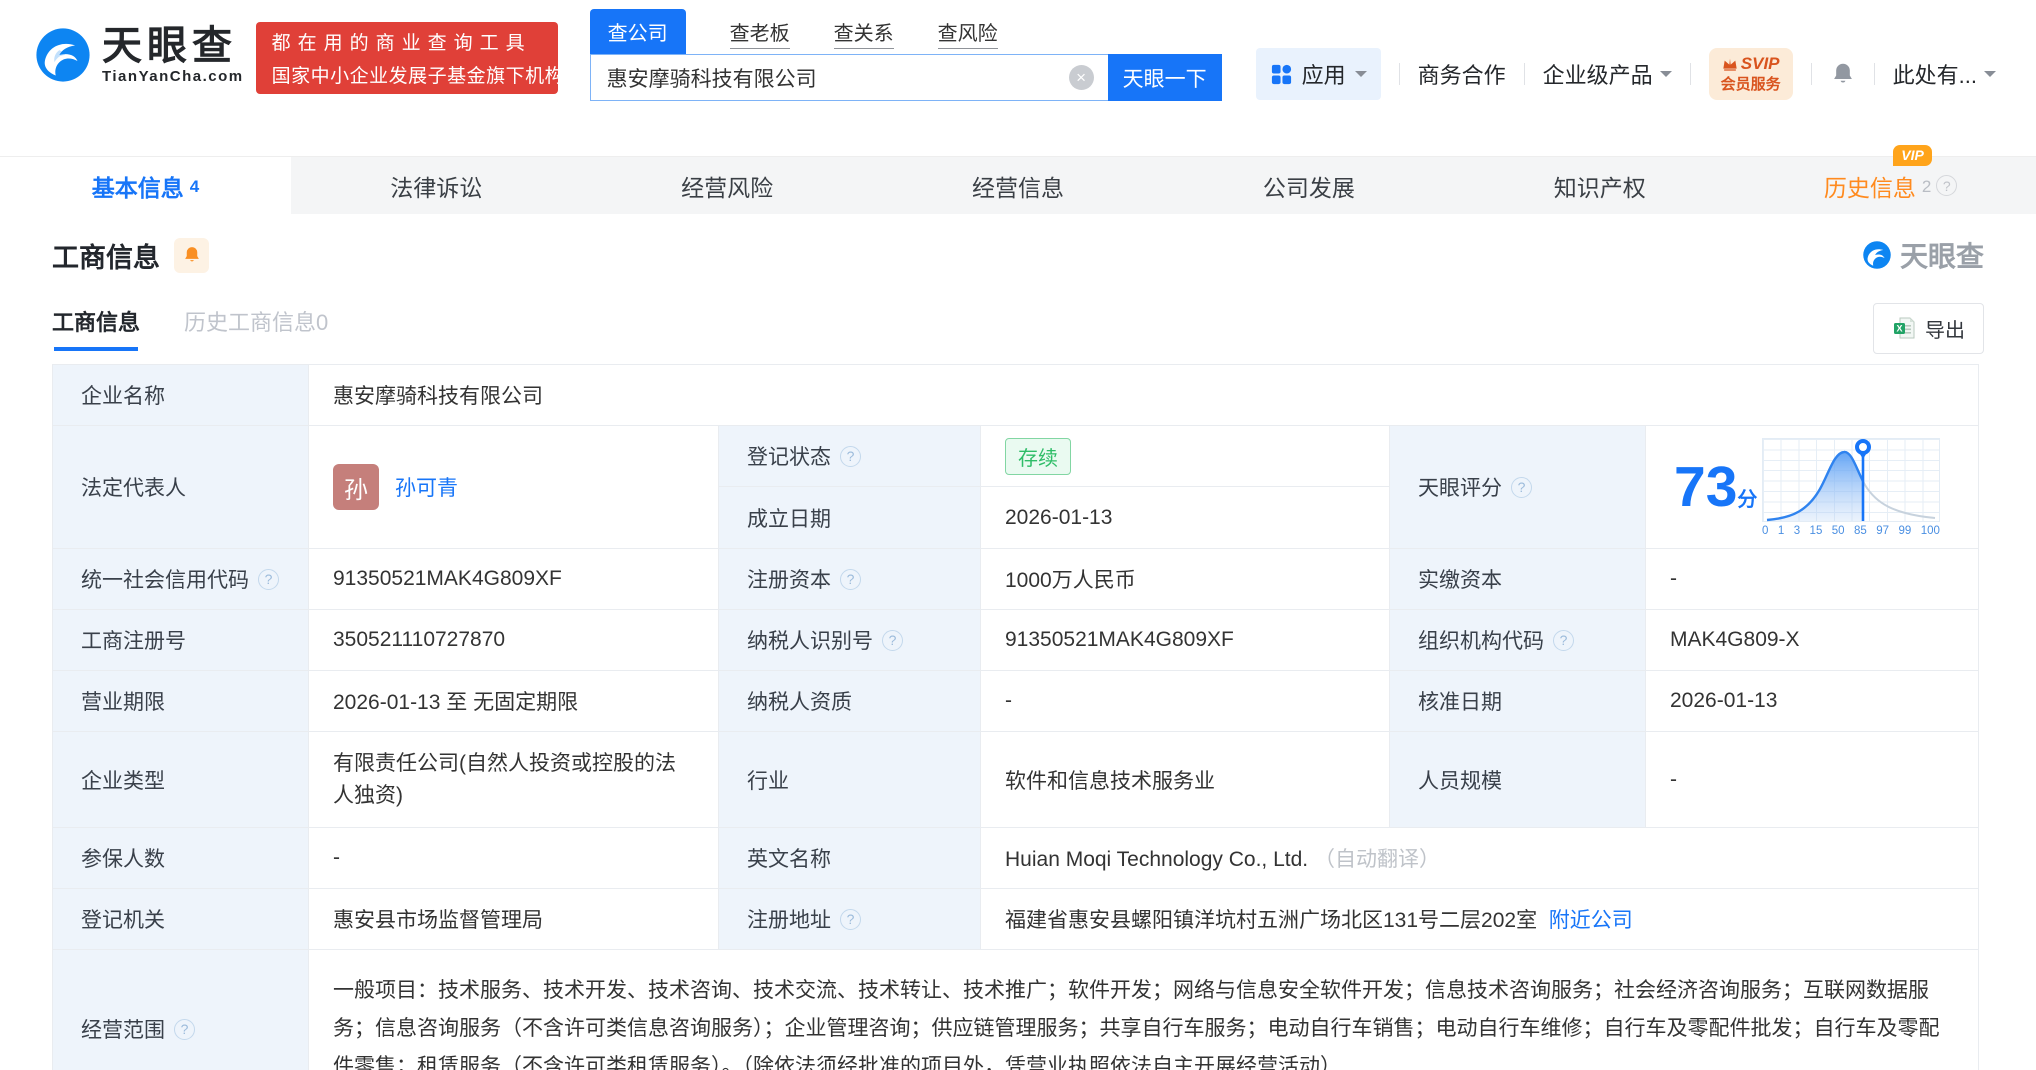  I want to click on tab-operating-info: 经营信息, so click(1018, 185).